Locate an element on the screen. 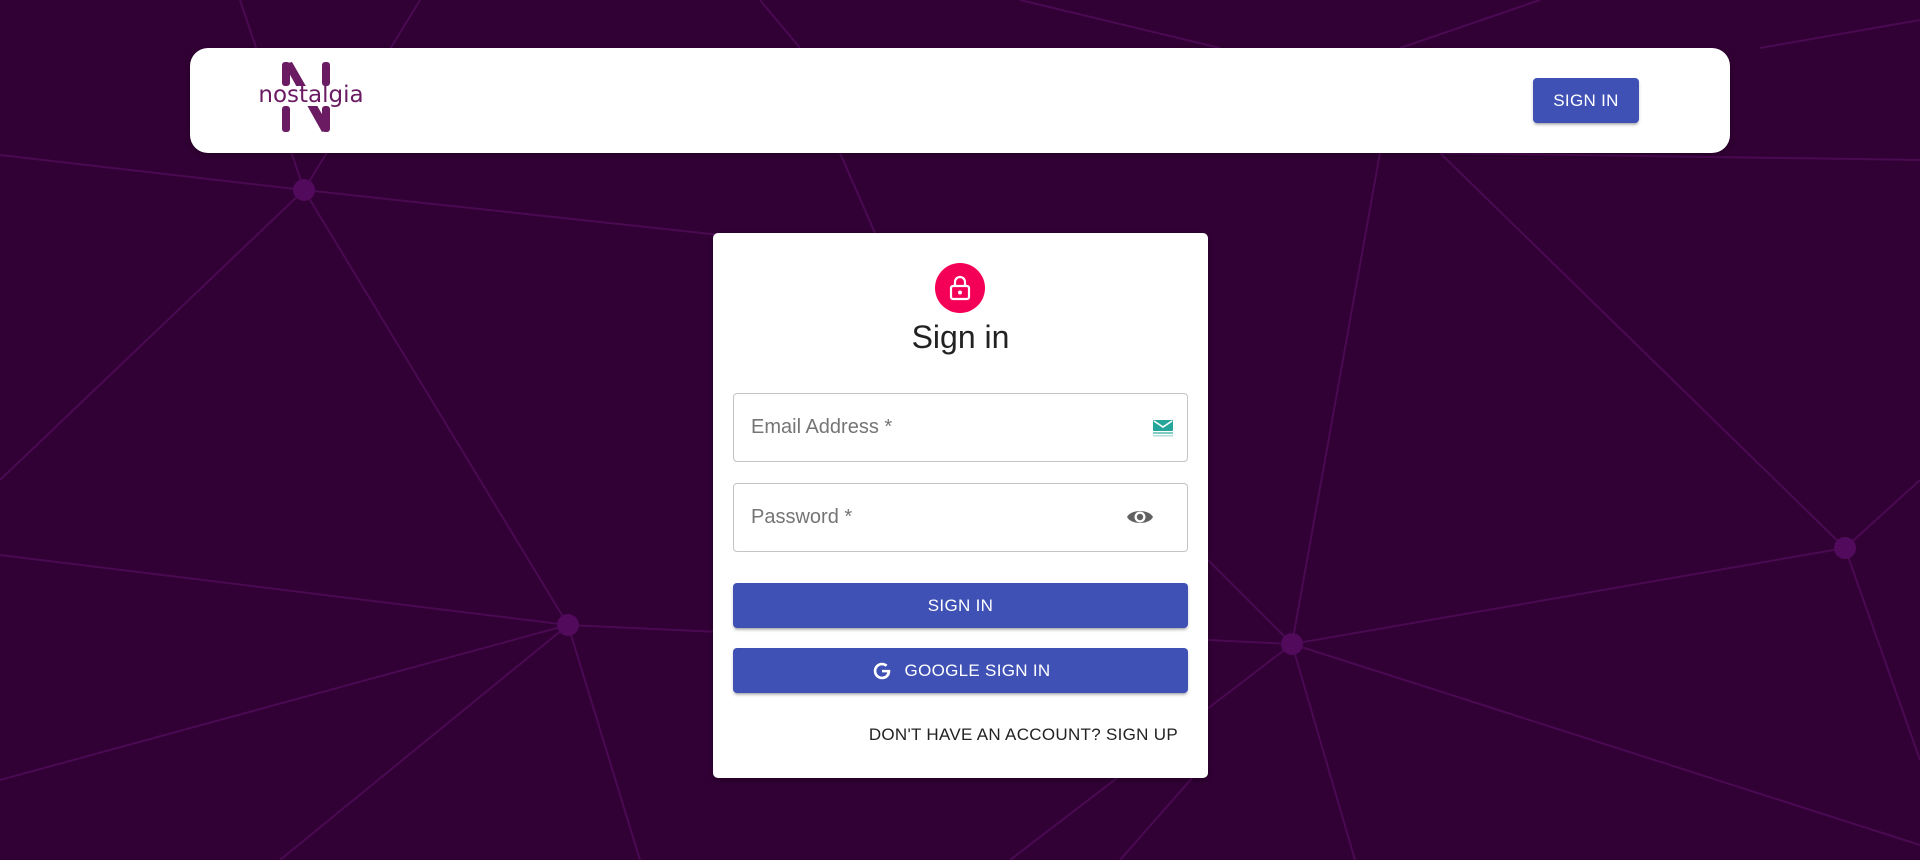  password-input is located at coordinates (960, 517).